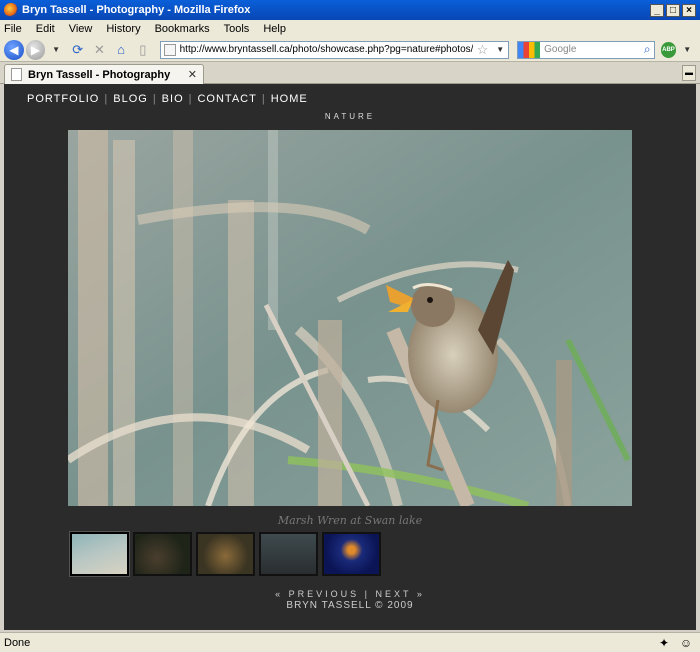  I want to click on thumbnail-strip, so click(225, 554).